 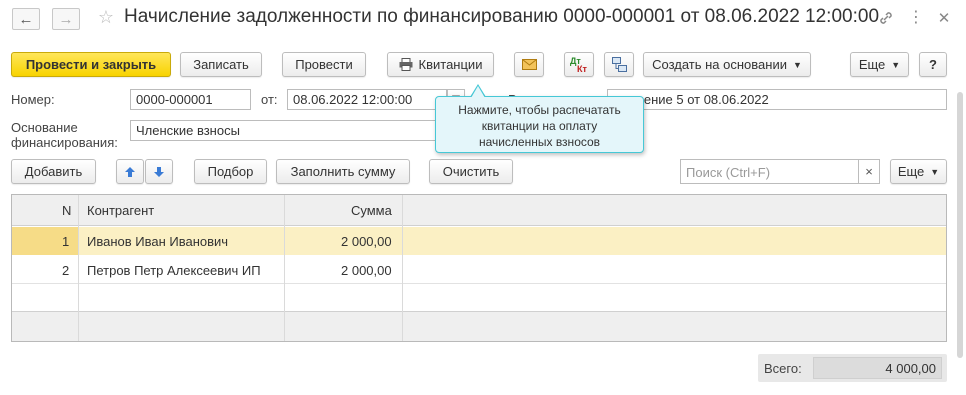 What do you see at coordinates (406, 64) in the screenshot?
I see `printer-icon` at bounding box center [406, 64].